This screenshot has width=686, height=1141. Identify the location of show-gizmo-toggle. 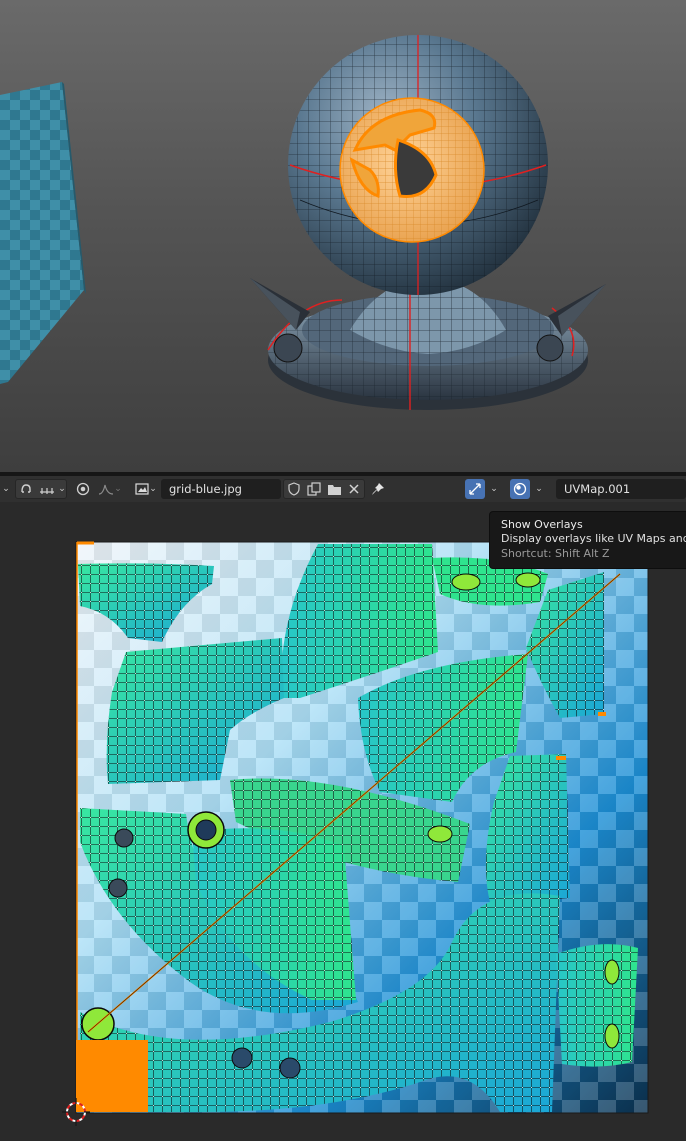
(475, 489).